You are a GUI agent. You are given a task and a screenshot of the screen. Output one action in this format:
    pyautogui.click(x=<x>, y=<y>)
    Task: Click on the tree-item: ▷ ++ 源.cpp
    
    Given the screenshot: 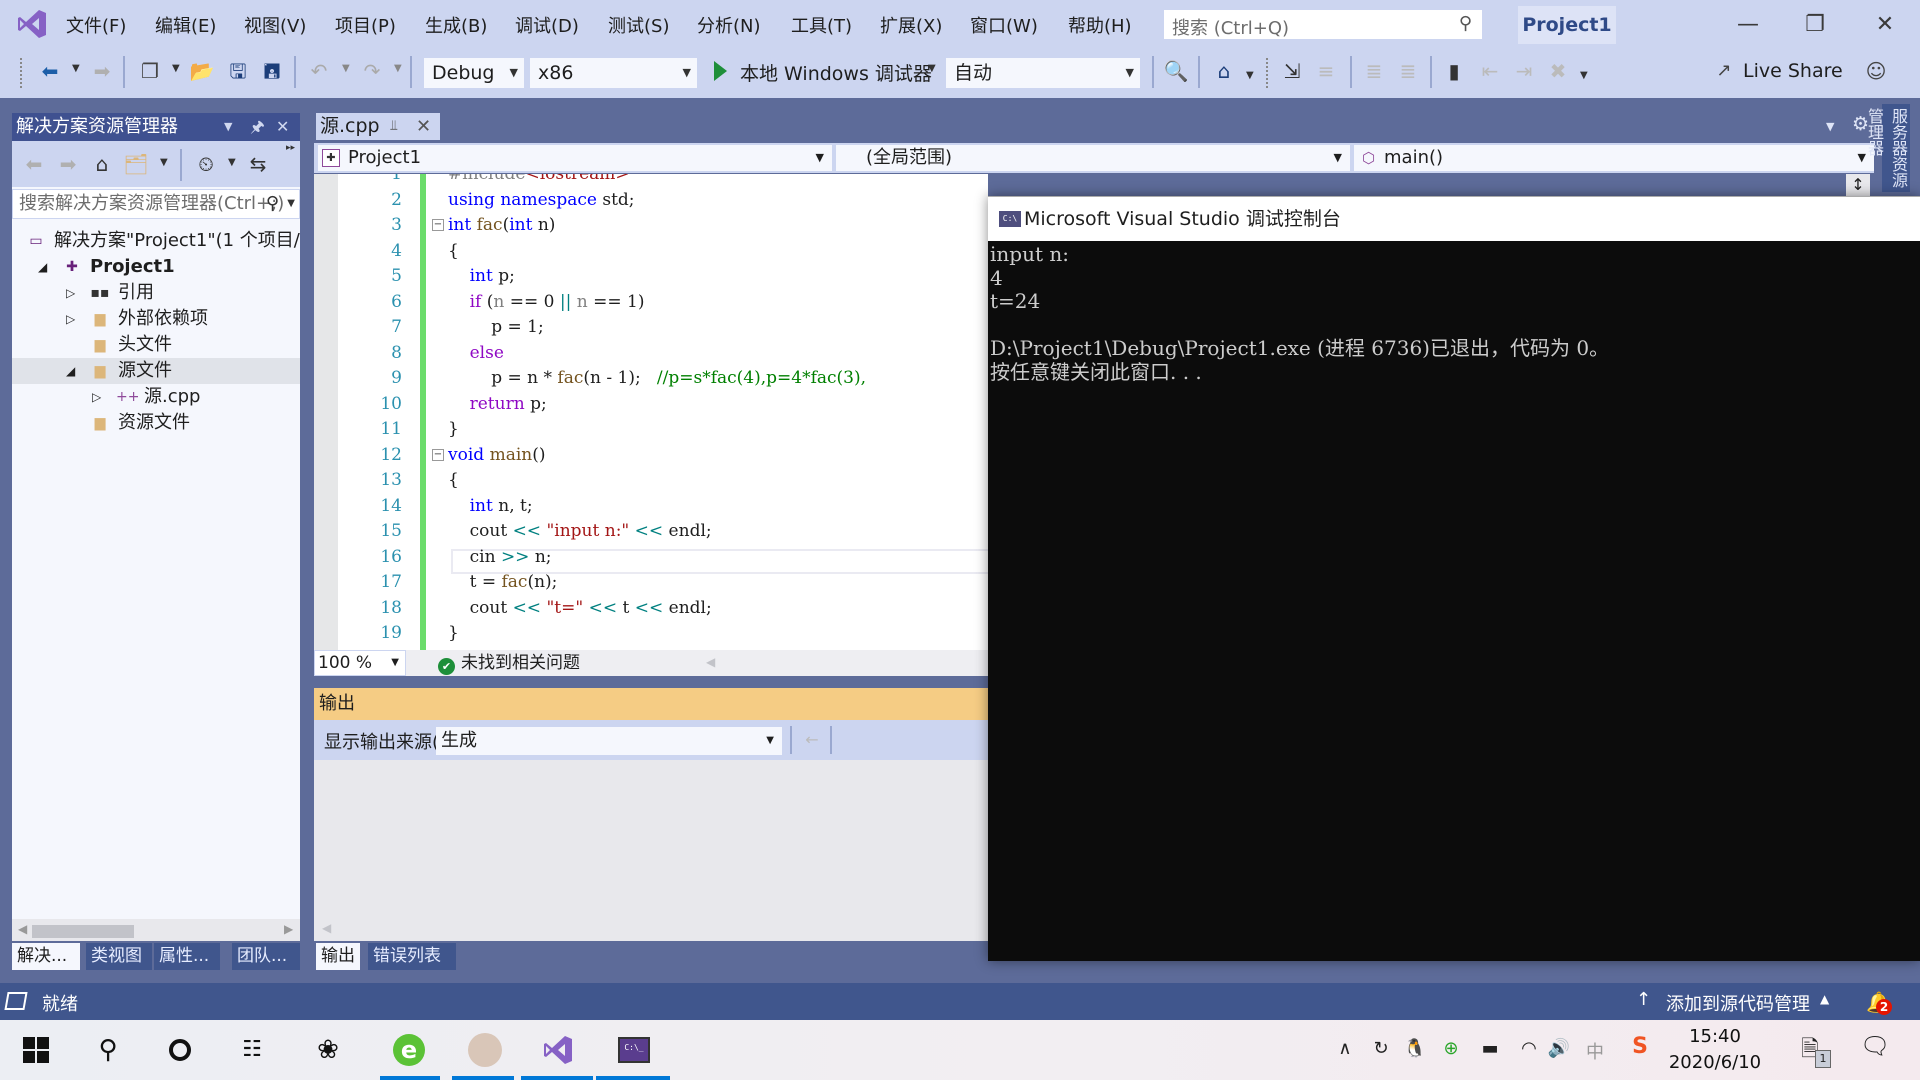 What is the action you would take?
    pyautogui.click(x=156, y=397)
    